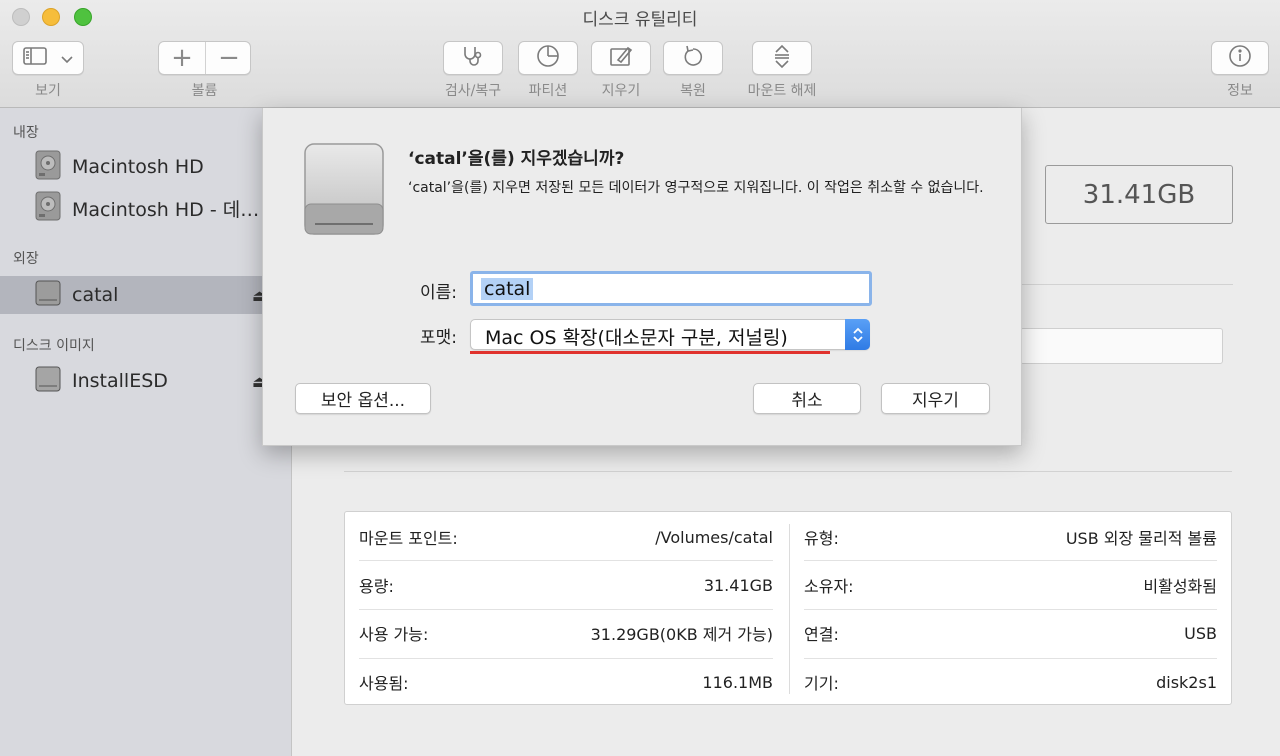 The height and width of the screenshot is (756, 1280). What do you see at coordinates (621, 91) in the screenshot?
I see `erase-label: 지우기` at bounding box center [621, 91].